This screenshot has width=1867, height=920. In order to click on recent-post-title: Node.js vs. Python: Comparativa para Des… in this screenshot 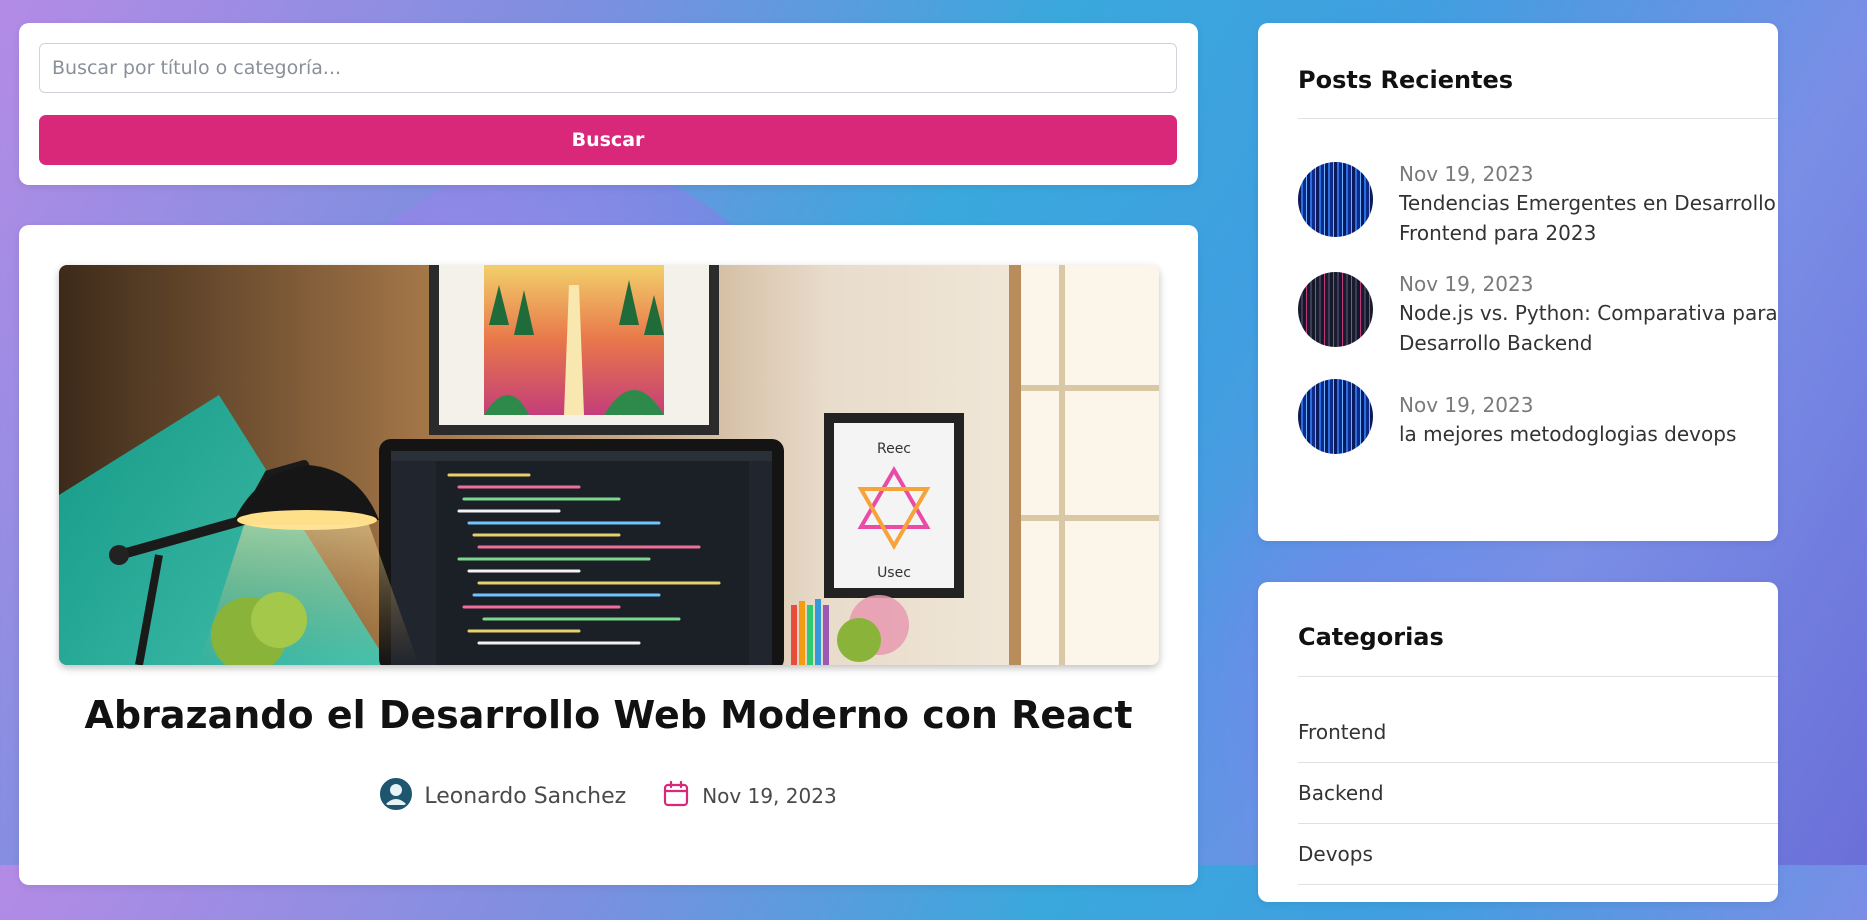, I will do `click(1588, 328)`.